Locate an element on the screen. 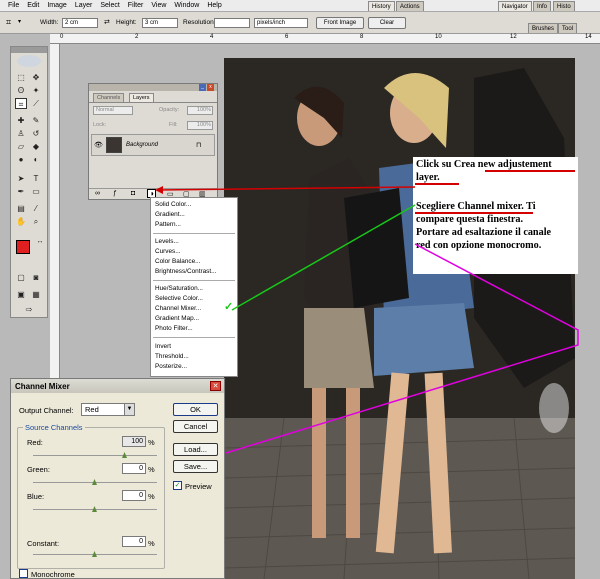  blue-input: 0 is located at coordinates (134, 495).